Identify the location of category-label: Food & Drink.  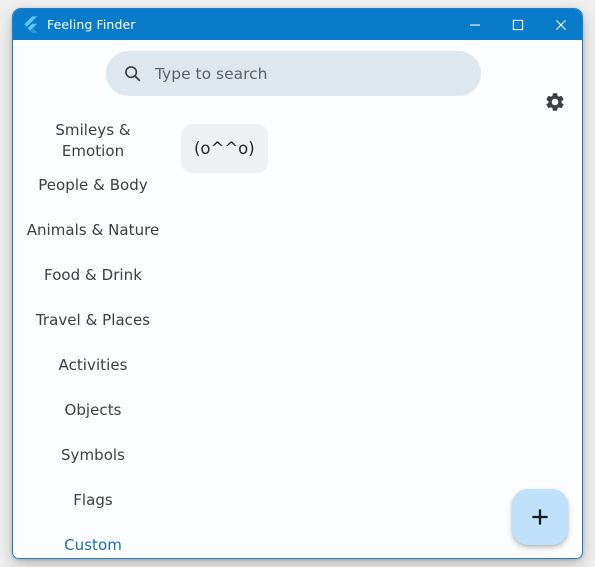
(93, 275).